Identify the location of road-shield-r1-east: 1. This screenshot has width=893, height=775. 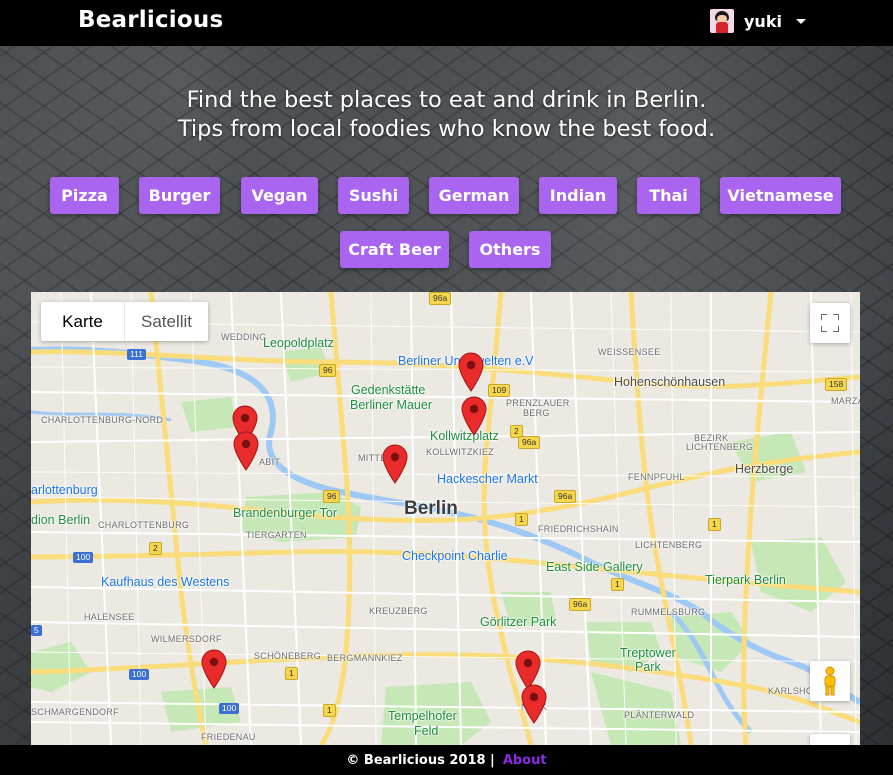
(714, 524).